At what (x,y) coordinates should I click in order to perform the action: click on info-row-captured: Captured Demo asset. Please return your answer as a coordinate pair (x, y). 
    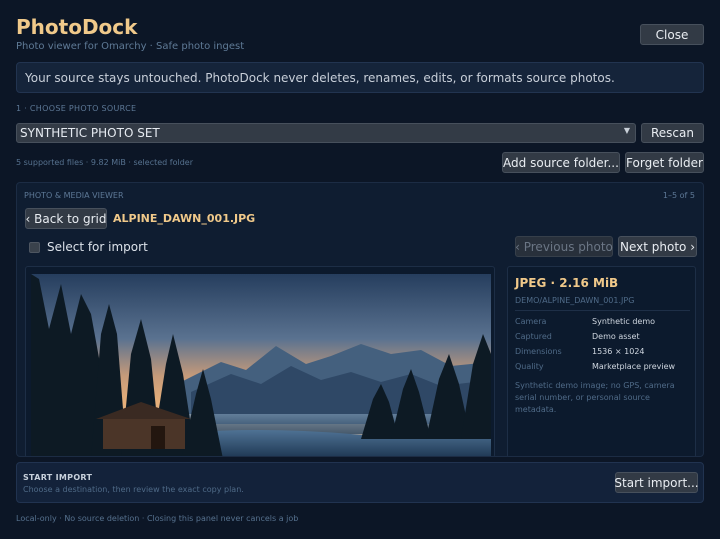
    Looking at the image, I should click on (577, 336).